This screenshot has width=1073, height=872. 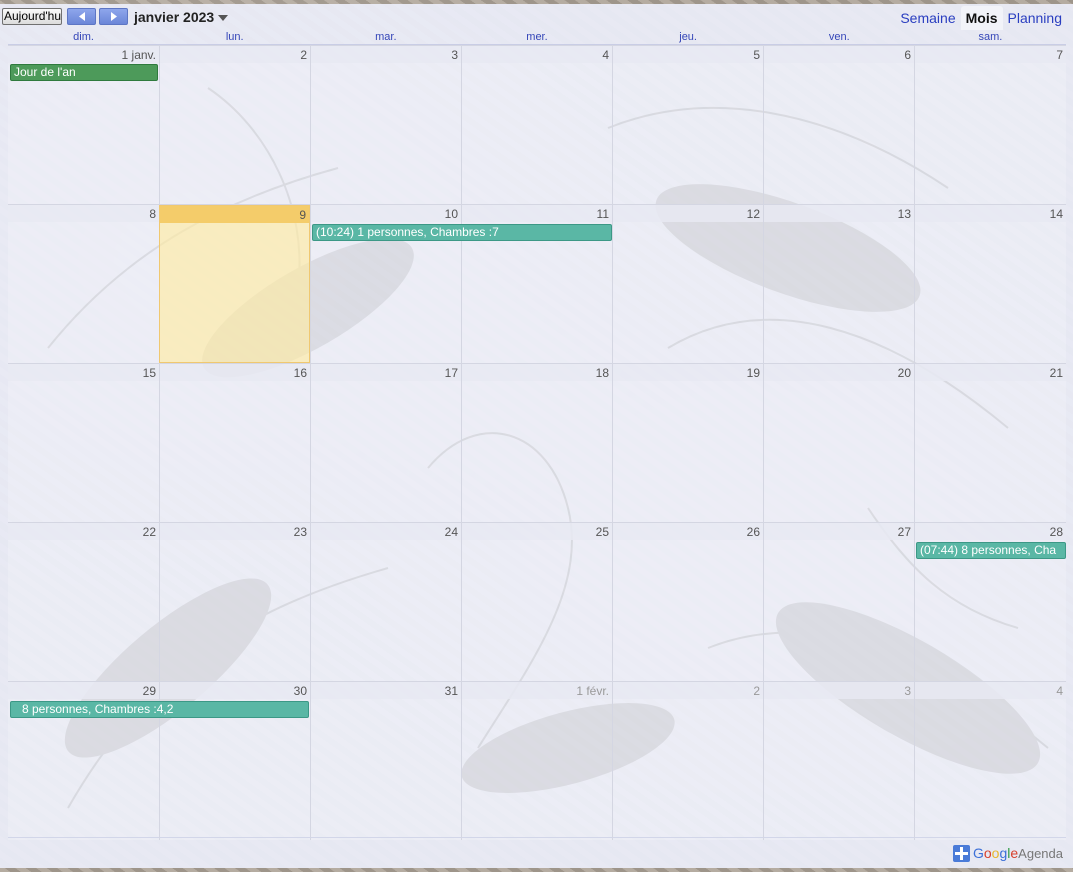 I want to click on tab-week: Semaine, so click(x=927, y=18).